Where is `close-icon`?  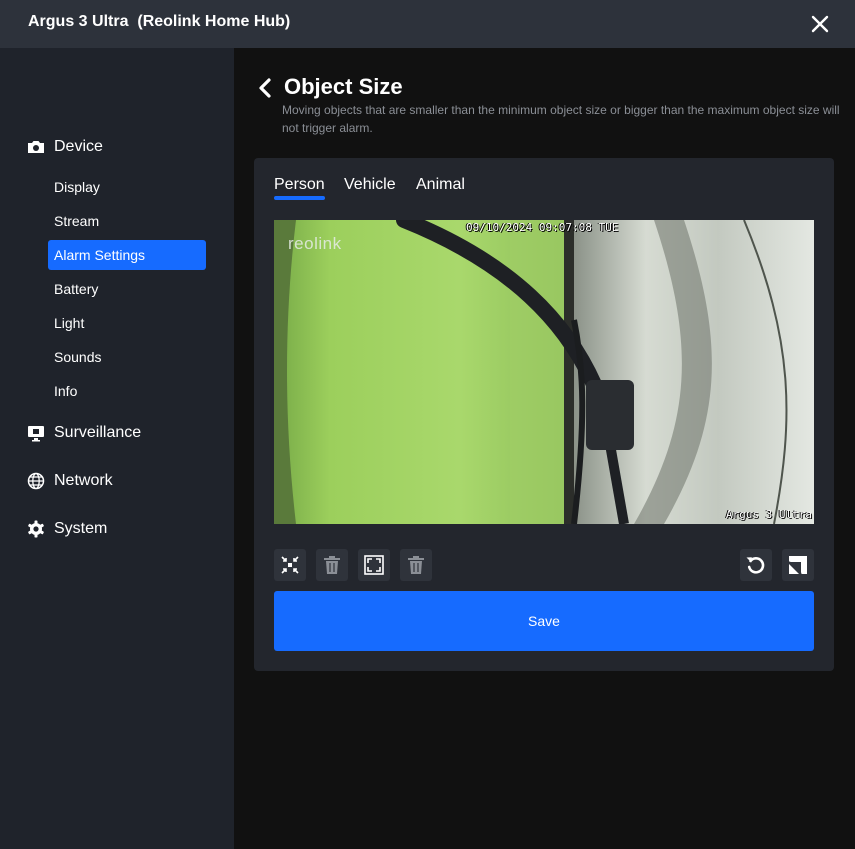 close-icon is located at coordinates (820, 24).